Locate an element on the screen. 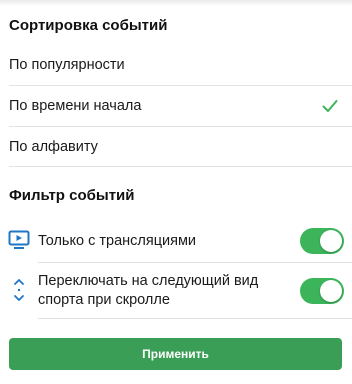 The image size is (352, 384). sort-option-label: По алфавиту is located at coordinates (53, 147).